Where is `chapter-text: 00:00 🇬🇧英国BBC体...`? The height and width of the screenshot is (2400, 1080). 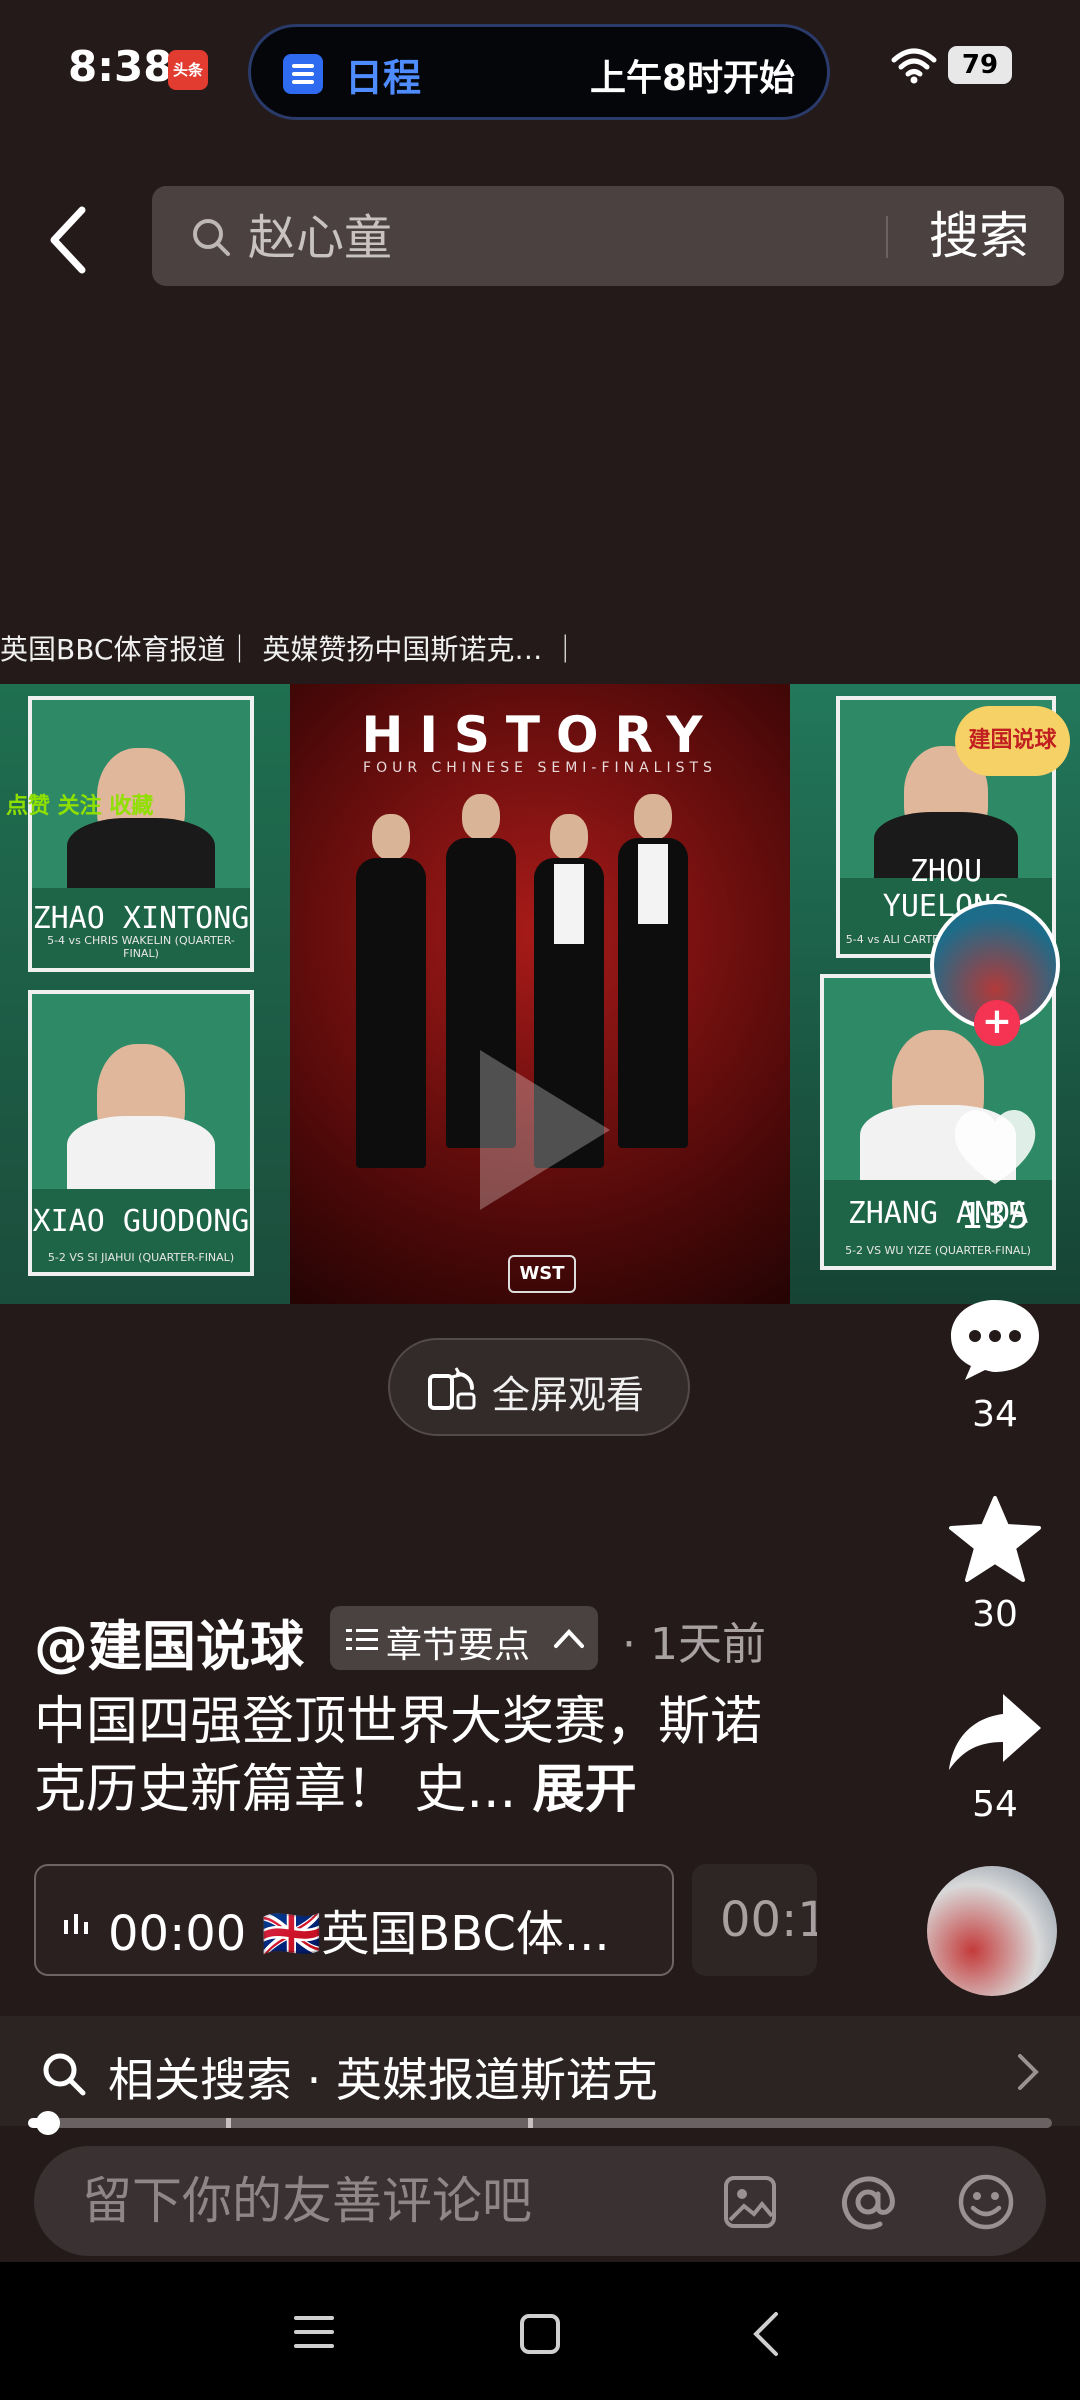 chapter-text: 00:00 🇬🇧英国BBC体... is located at coordinates (359, 1929).